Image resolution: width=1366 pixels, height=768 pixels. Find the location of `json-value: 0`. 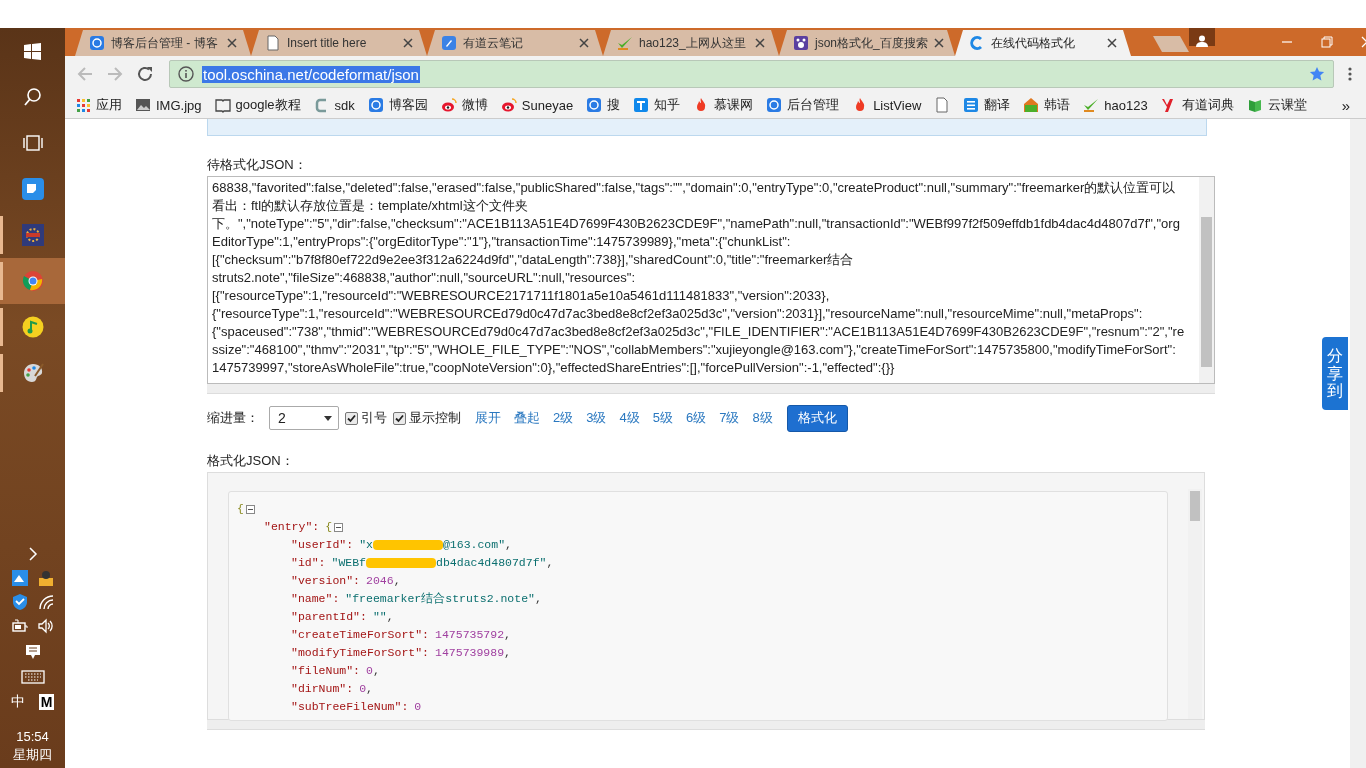

json-value: 0 is located at coordinates (363, 689).